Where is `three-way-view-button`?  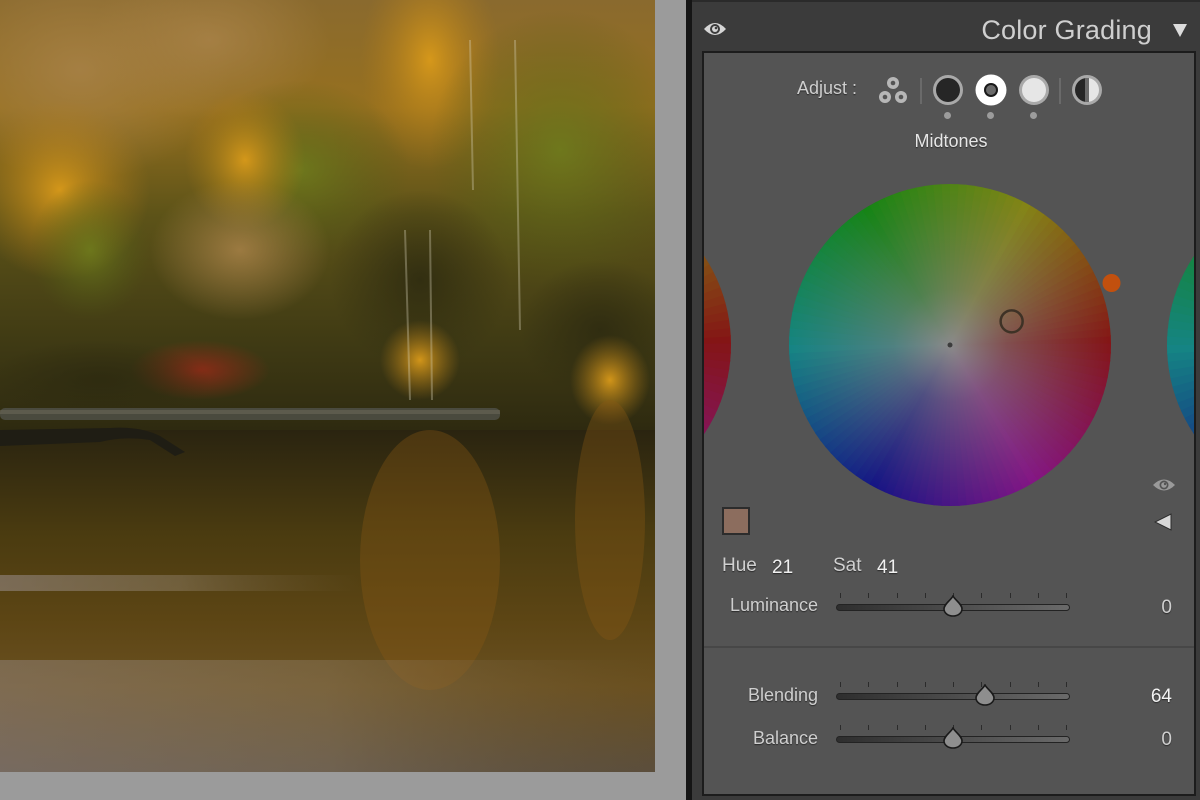
three-way-view-button is located at coordinates (893, 91).